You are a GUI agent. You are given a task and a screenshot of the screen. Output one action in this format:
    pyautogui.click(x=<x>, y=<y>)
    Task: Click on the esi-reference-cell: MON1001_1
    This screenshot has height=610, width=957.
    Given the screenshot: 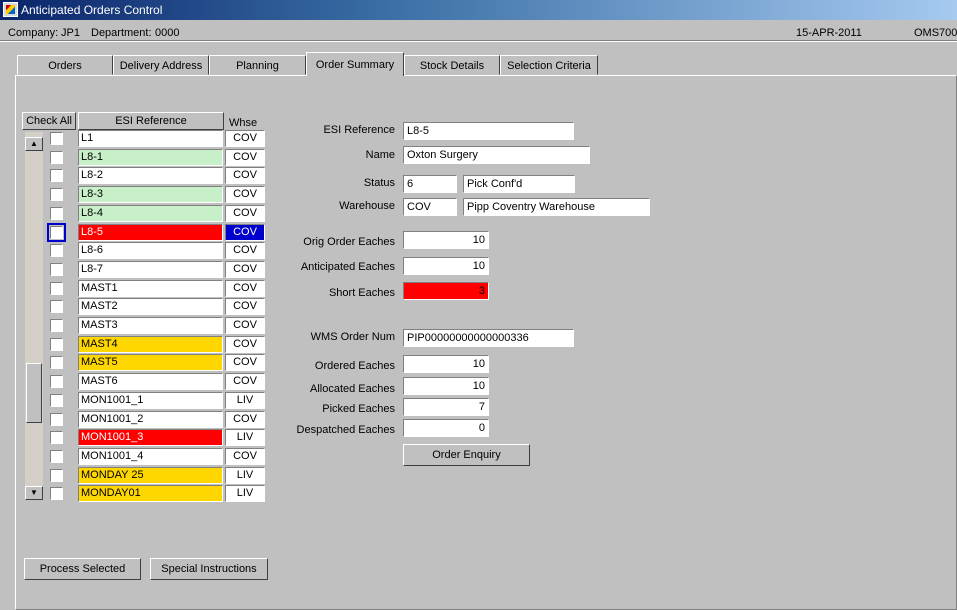 What is the action you would take?
    pyautogui.click(x=150, y=400)
    